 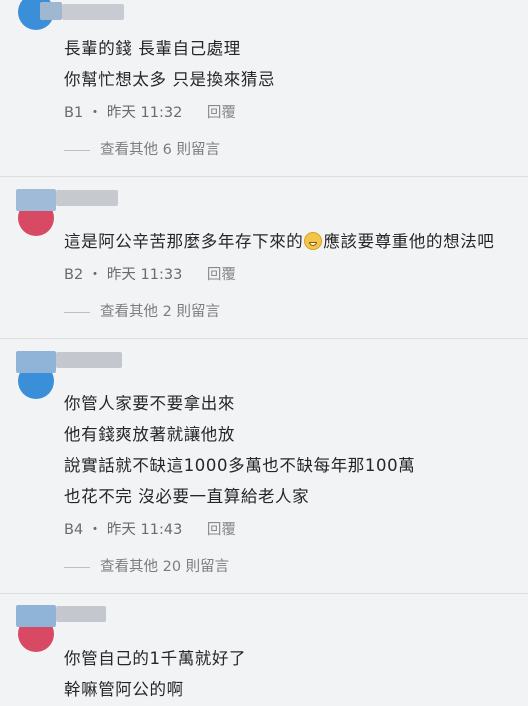 I want to click on comment-line: 長輩的錢 長輩自己處理, so click(x=152, y=48).